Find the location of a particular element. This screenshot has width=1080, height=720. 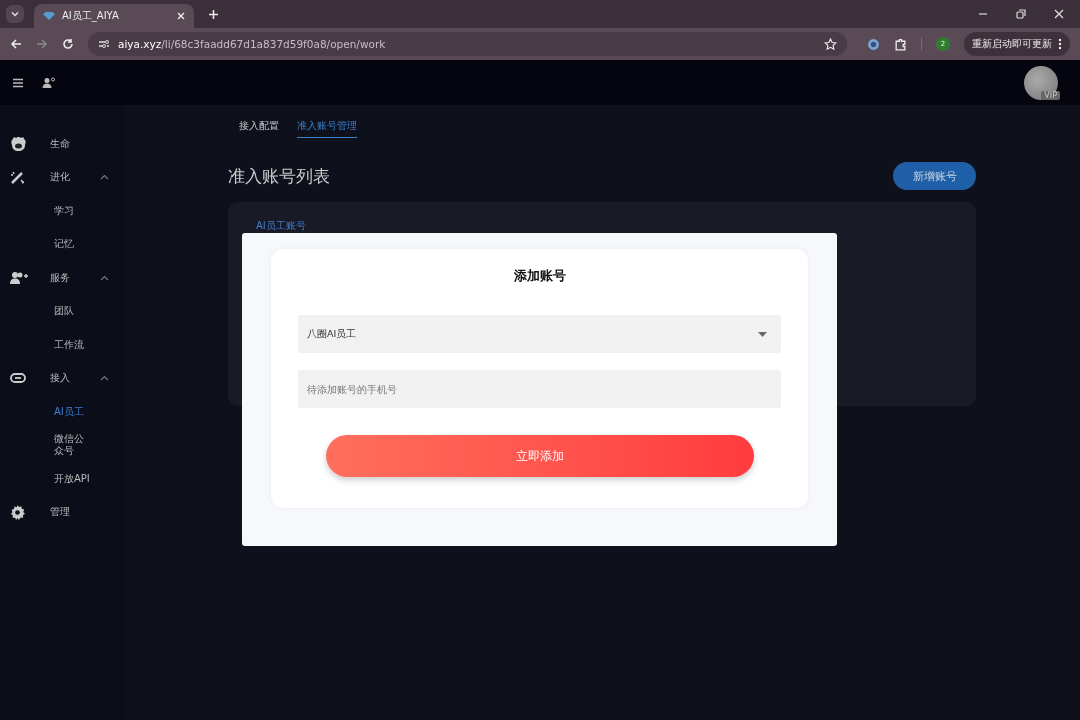

update-button: 重新启动即可更新 is located at coordinates (1017, 44).